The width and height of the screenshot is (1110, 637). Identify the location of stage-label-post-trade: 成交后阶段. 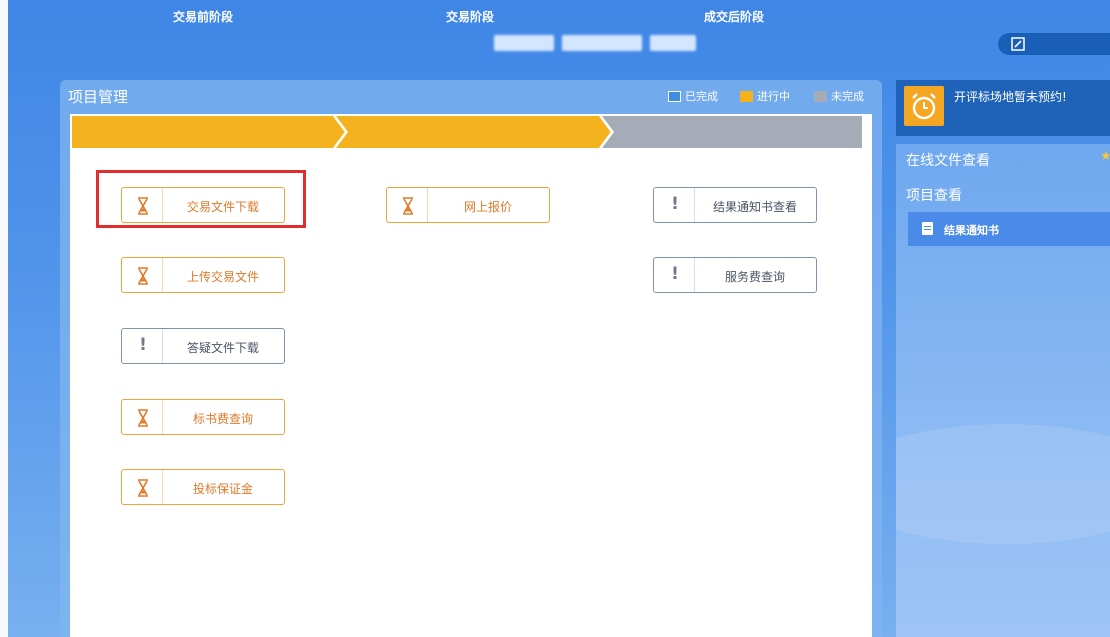
(733, 17).